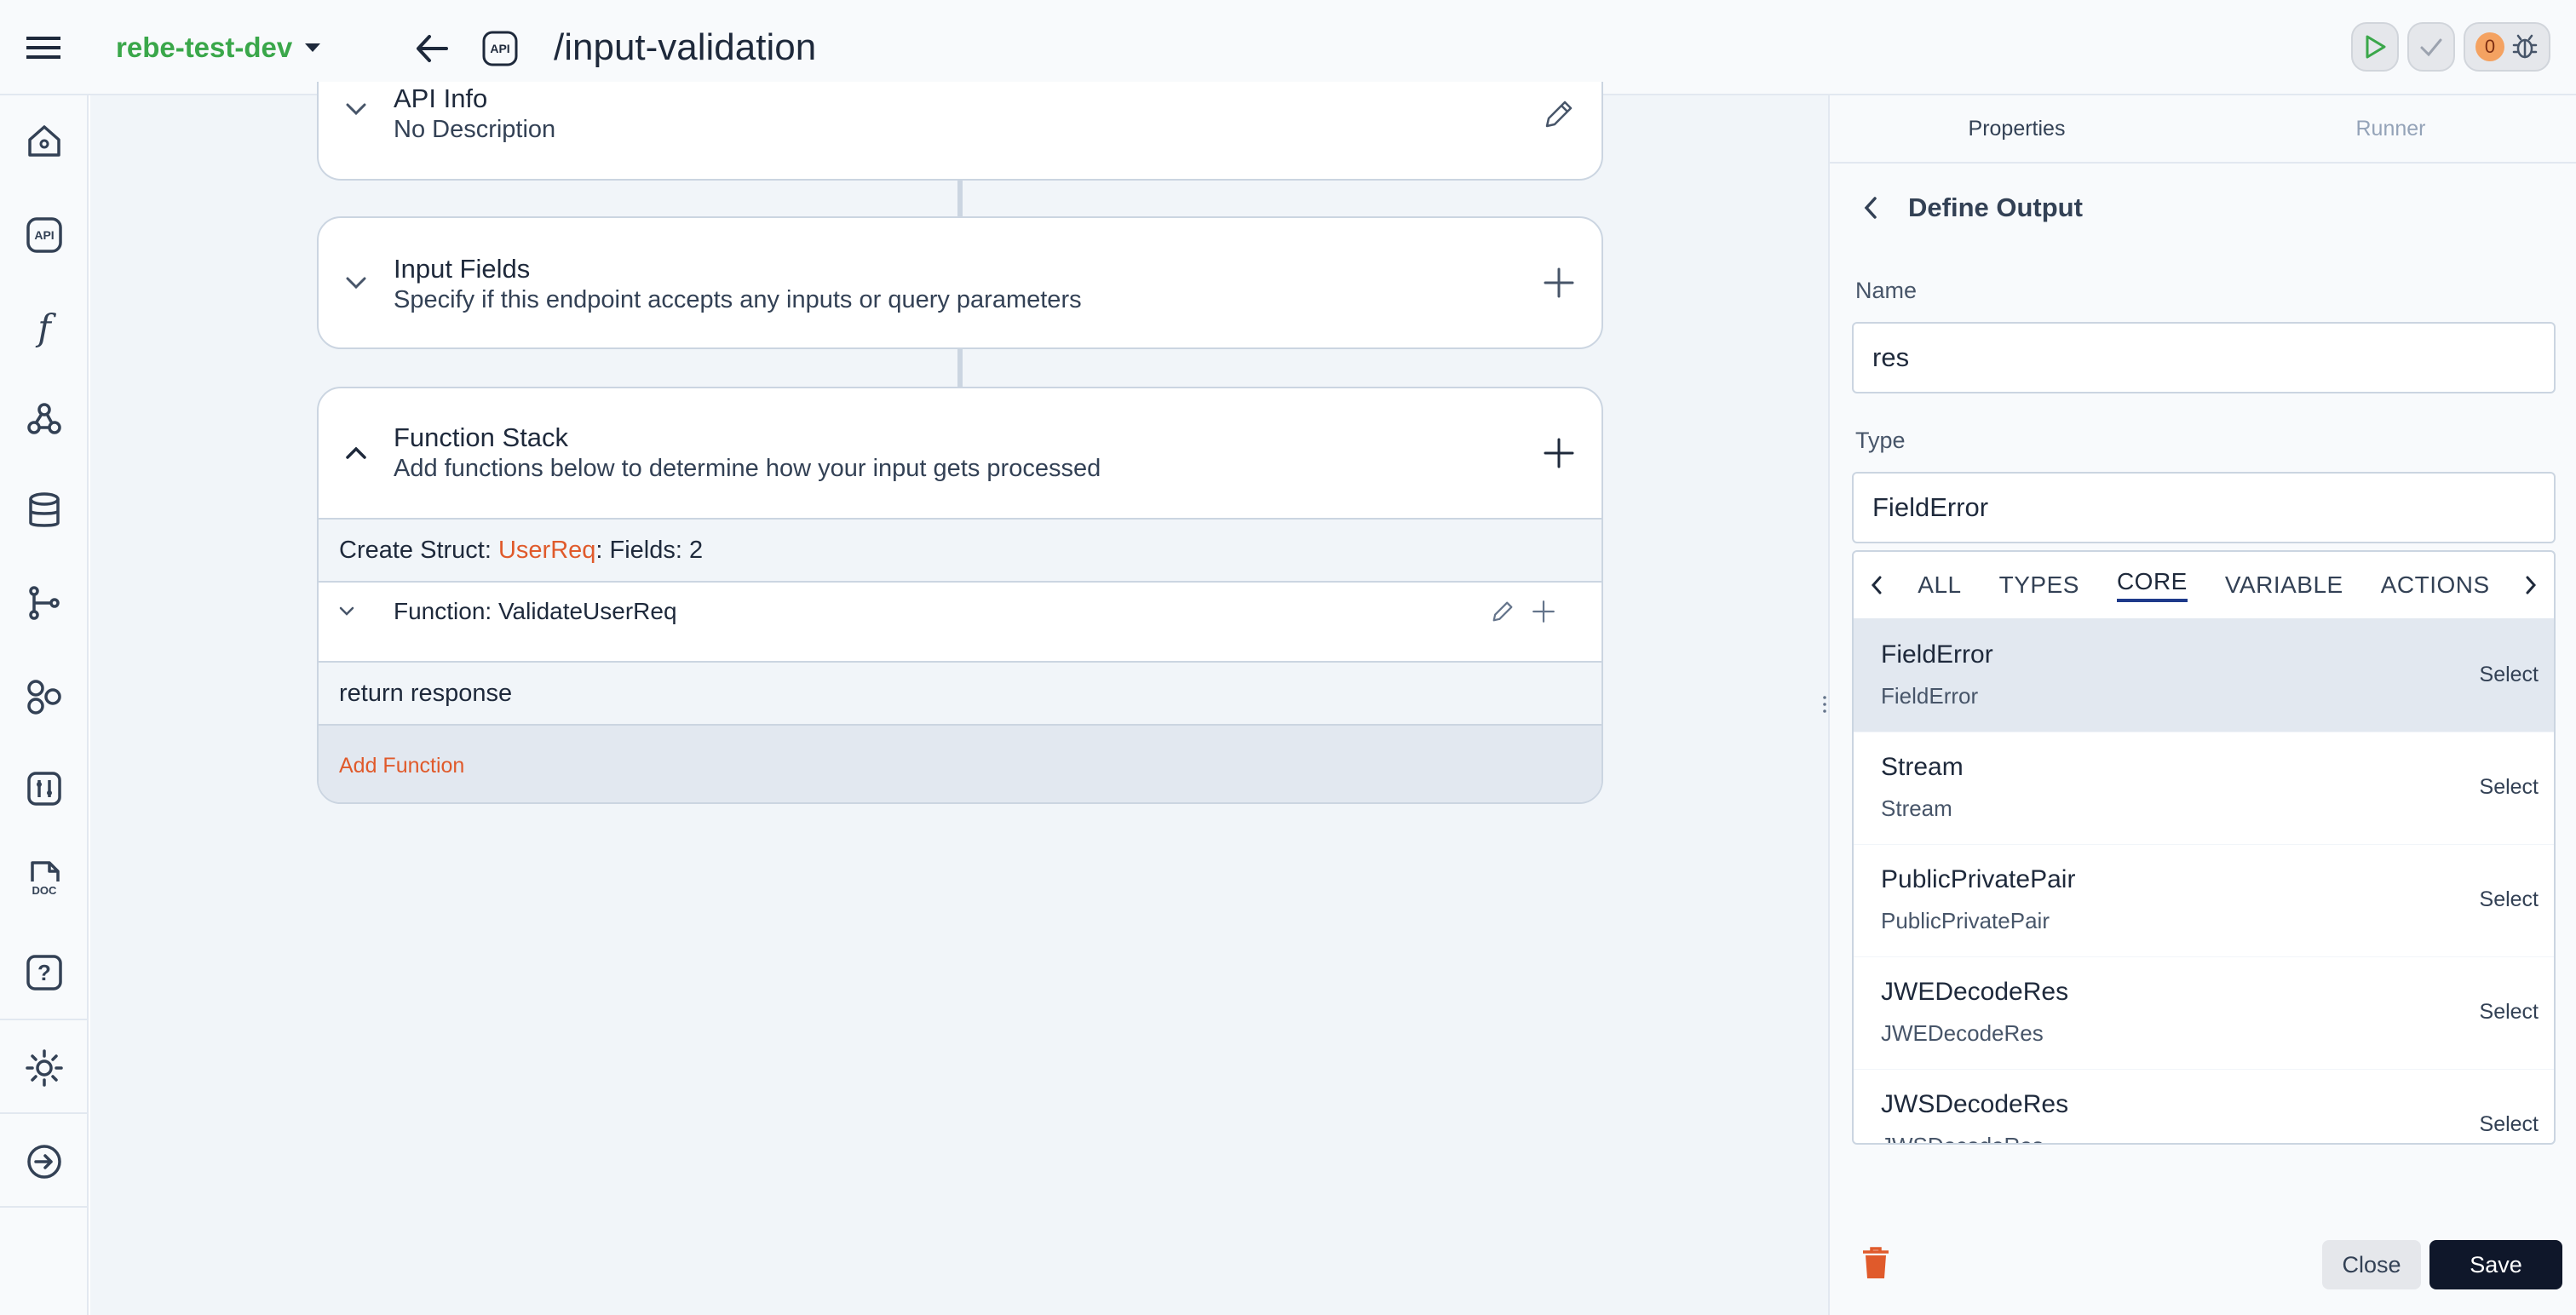  I want to click on chevron-right-icon, so click(2531, 585).